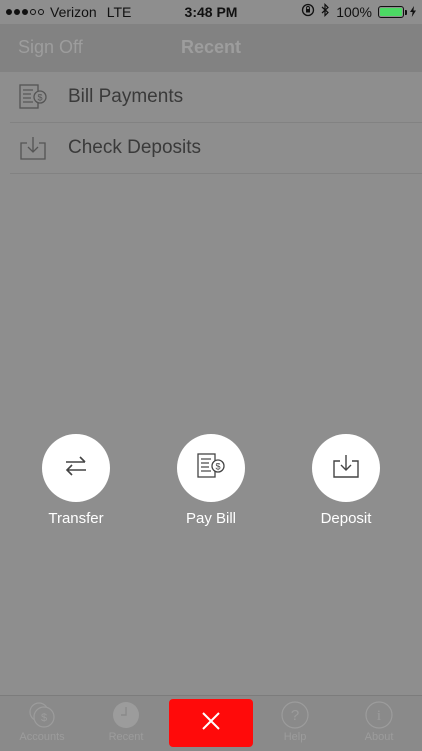 This screenshot has width=422, height=751. Describe the element at coordinates (392, 11) in the screenshot. I see `battery-icon` at that location.